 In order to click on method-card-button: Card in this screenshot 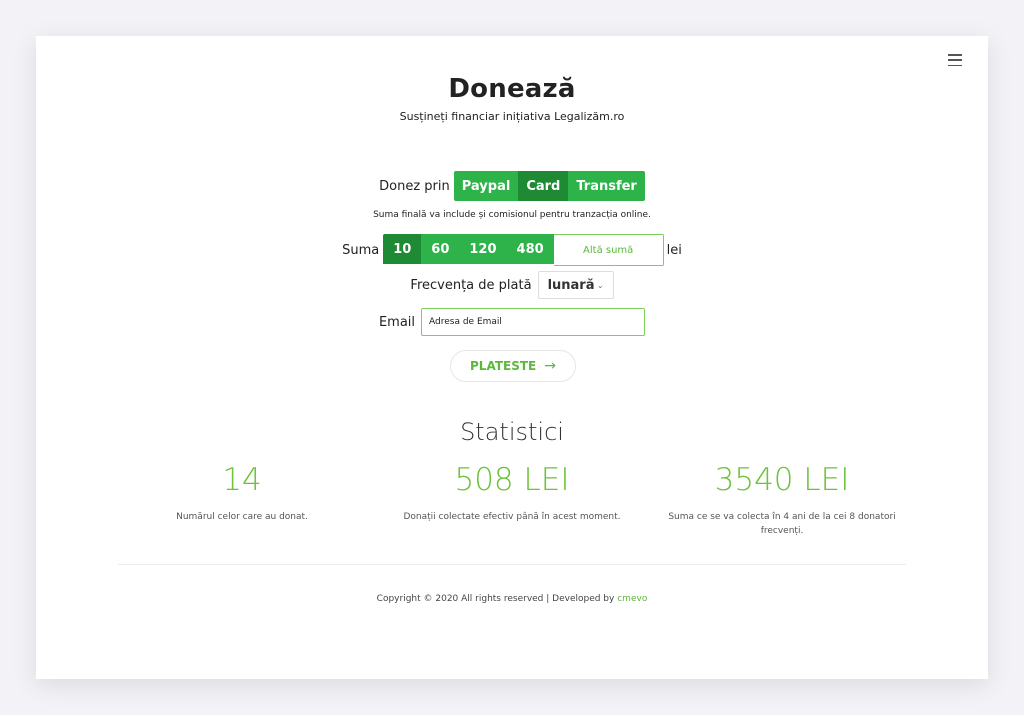, I will do `click(543, 186)`.